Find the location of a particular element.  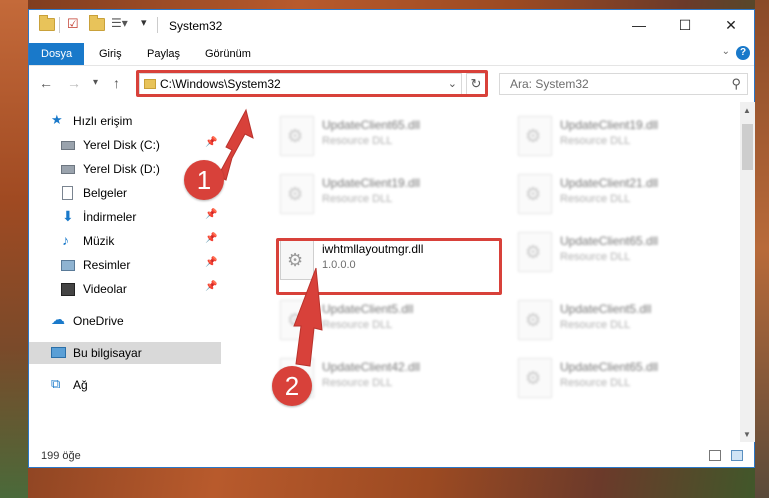

video-icon is located at coordinates (68, 289).